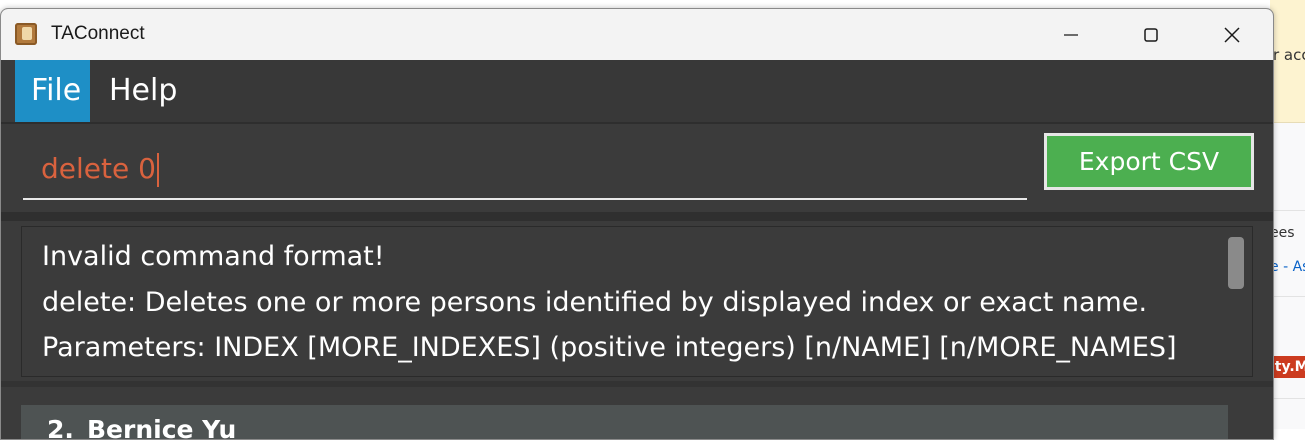 The image size is (1305, 440). Describe the element at coordinates (1287, 367) in the screenshot. I see `background-badge: ity.M` at that location.